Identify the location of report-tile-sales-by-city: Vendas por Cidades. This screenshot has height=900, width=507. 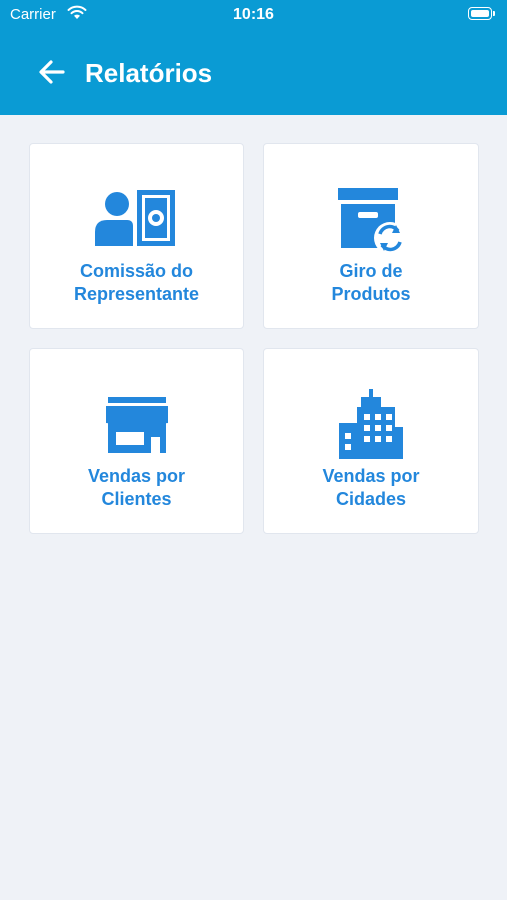
(371, 441).